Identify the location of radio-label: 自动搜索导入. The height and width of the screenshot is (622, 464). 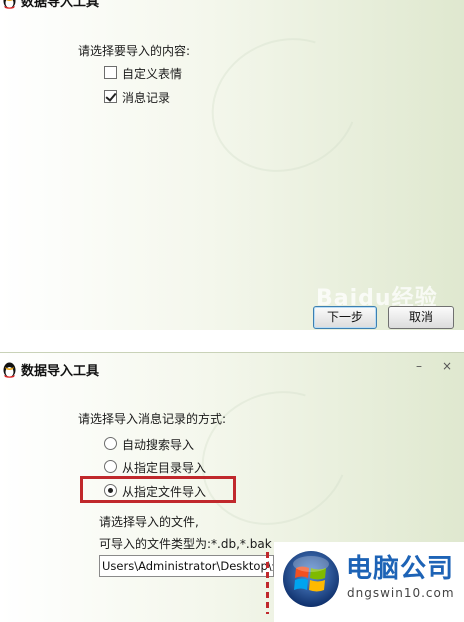
(158, 445).